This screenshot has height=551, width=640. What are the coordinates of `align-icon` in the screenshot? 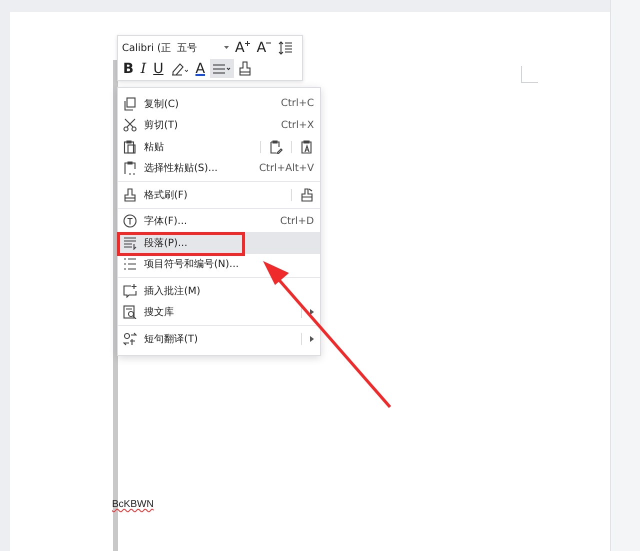 It's located at (222, 69).